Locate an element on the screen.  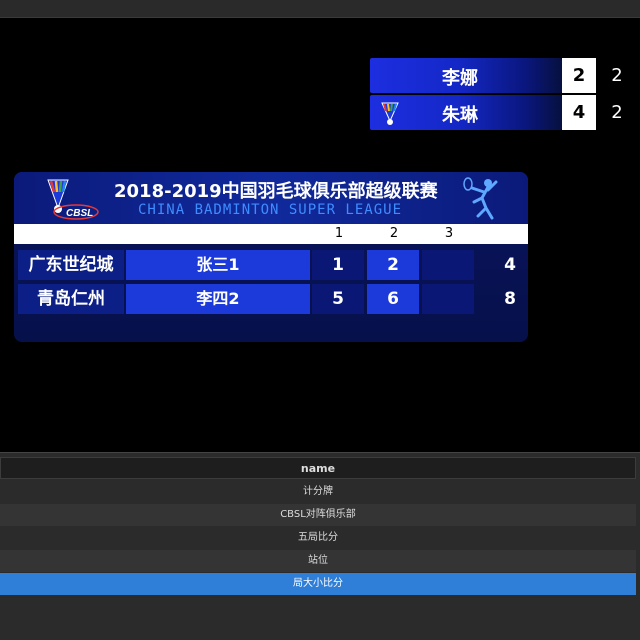
game-1-score: 1 is located at coordinates (338, 265).